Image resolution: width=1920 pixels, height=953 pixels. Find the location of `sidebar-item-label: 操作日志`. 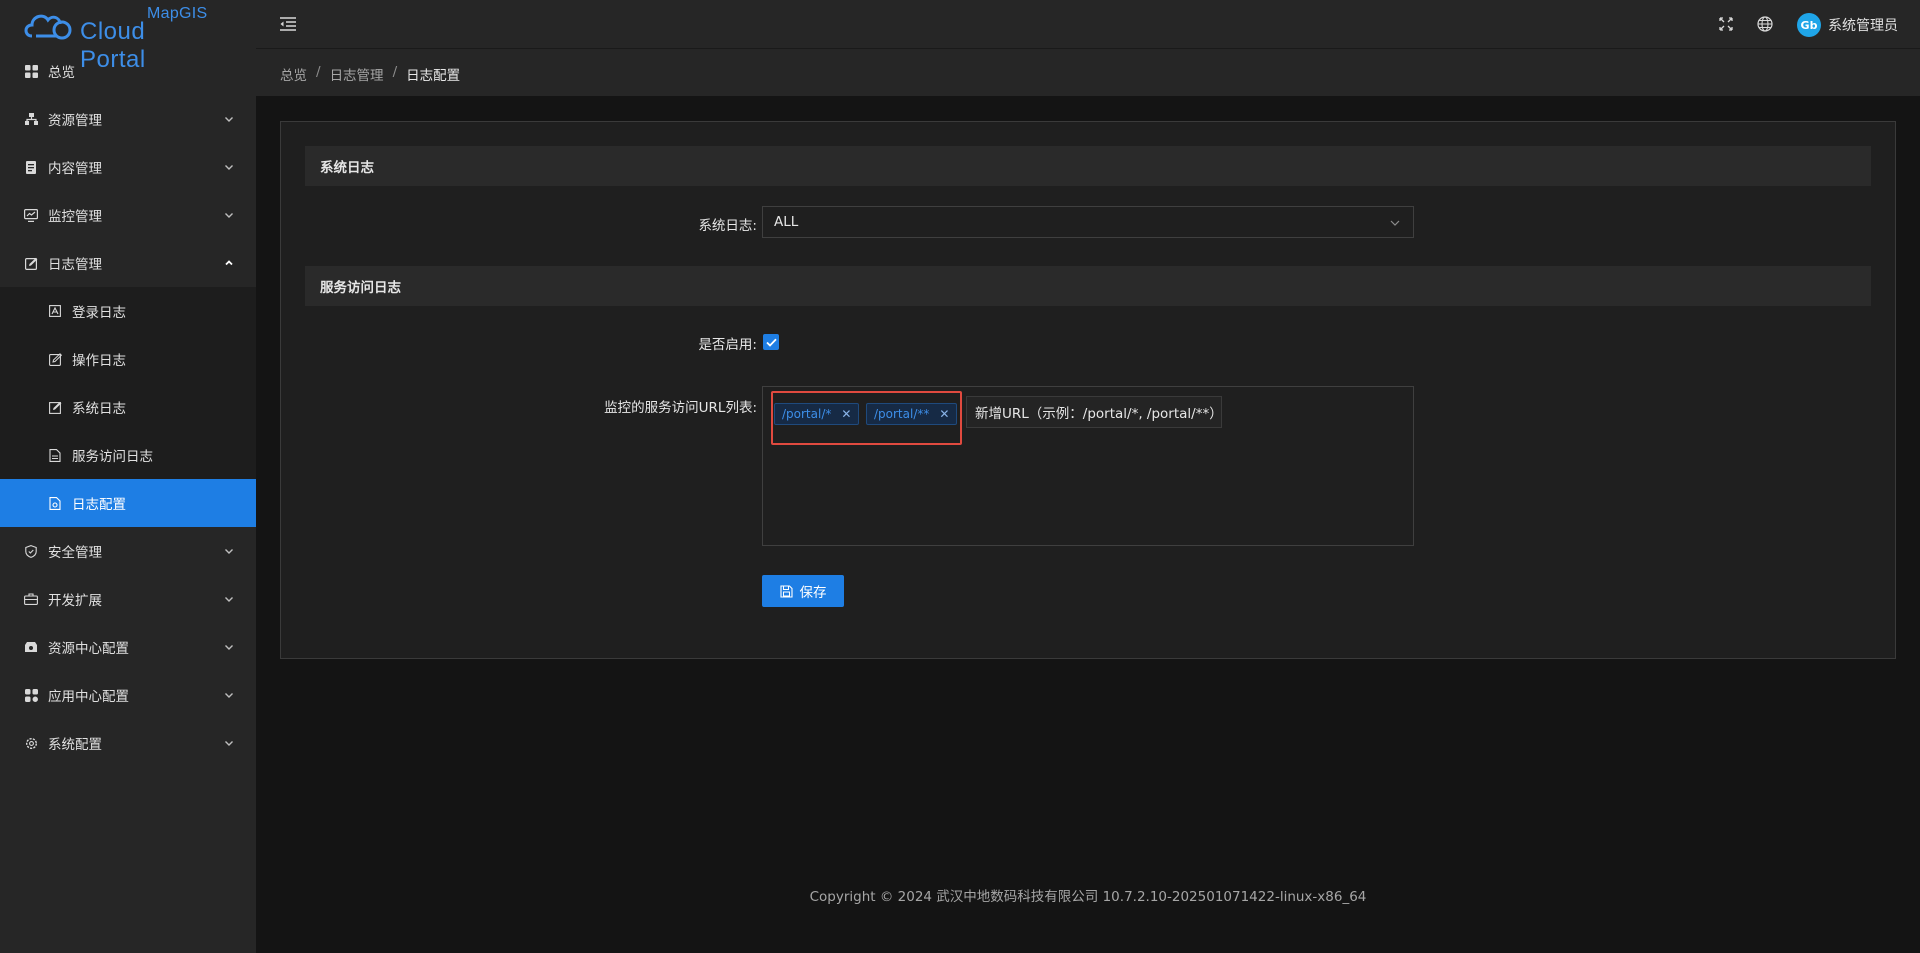

sidebar-item-label: 操作日志 is located at coordinates (99, 361).